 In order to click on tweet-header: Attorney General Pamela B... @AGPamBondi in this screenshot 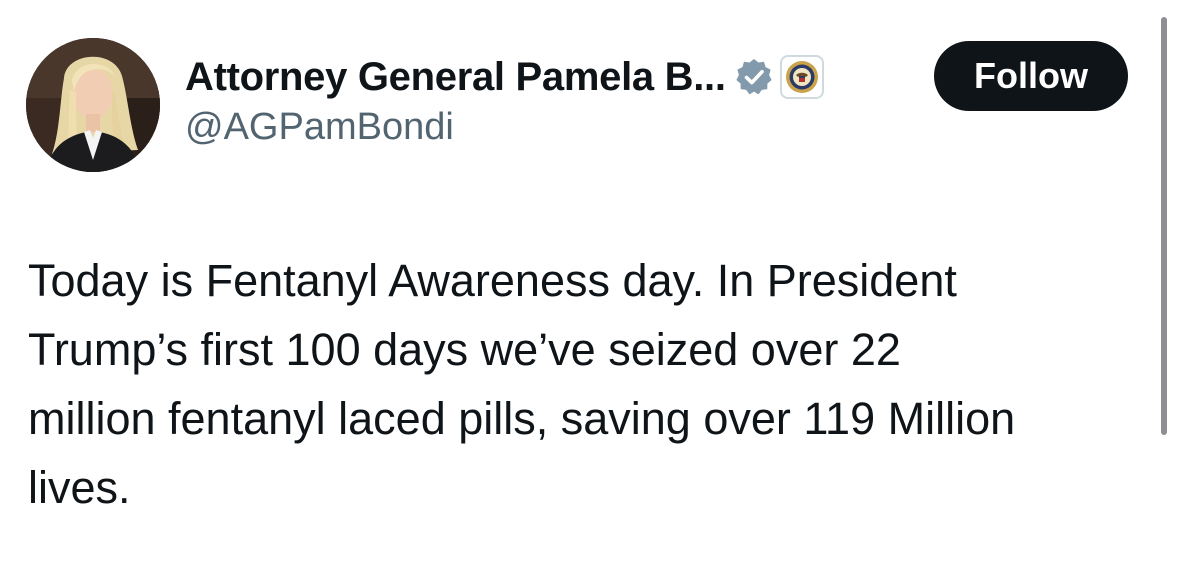, I will do `click(504, 100)`.